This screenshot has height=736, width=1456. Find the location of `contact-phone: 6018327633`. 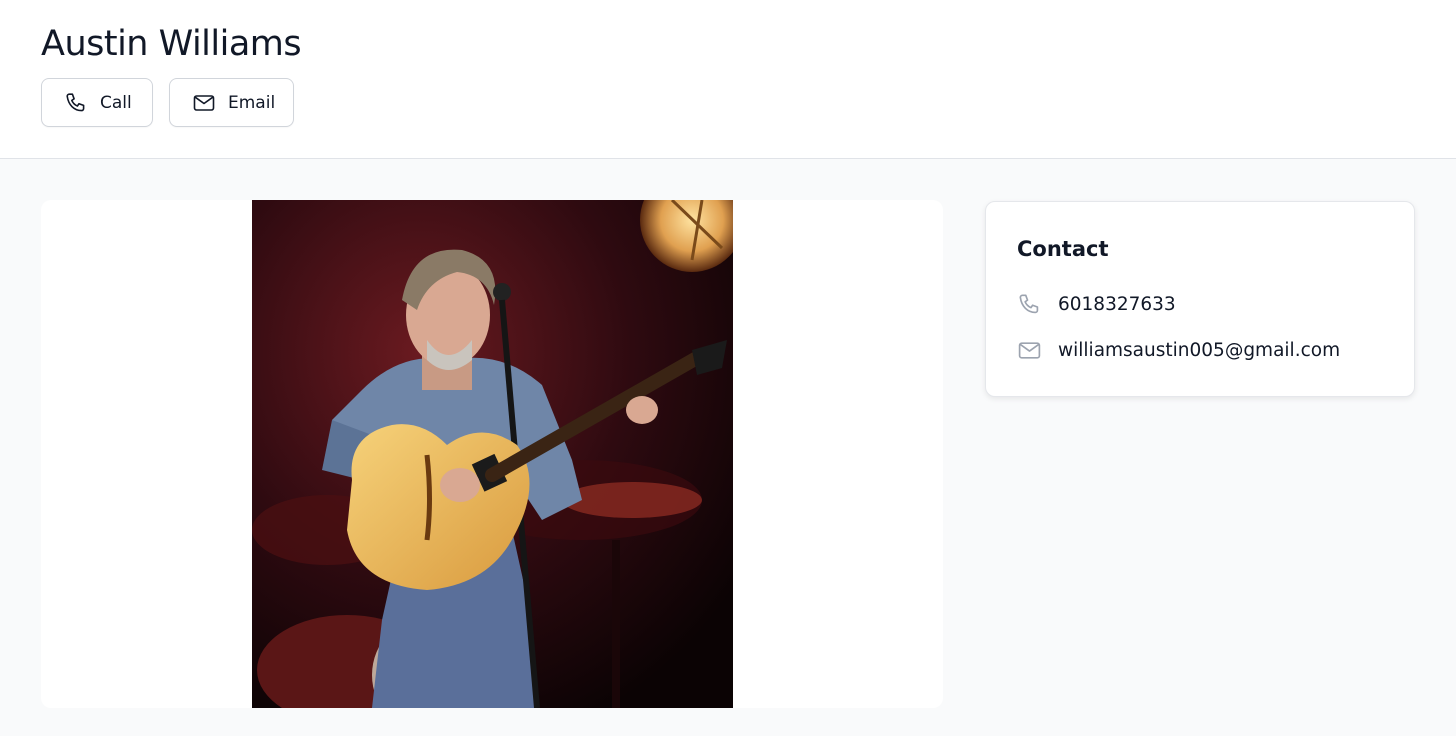

contact-phone: 6018327633 is located at coordinates (1117, 304).